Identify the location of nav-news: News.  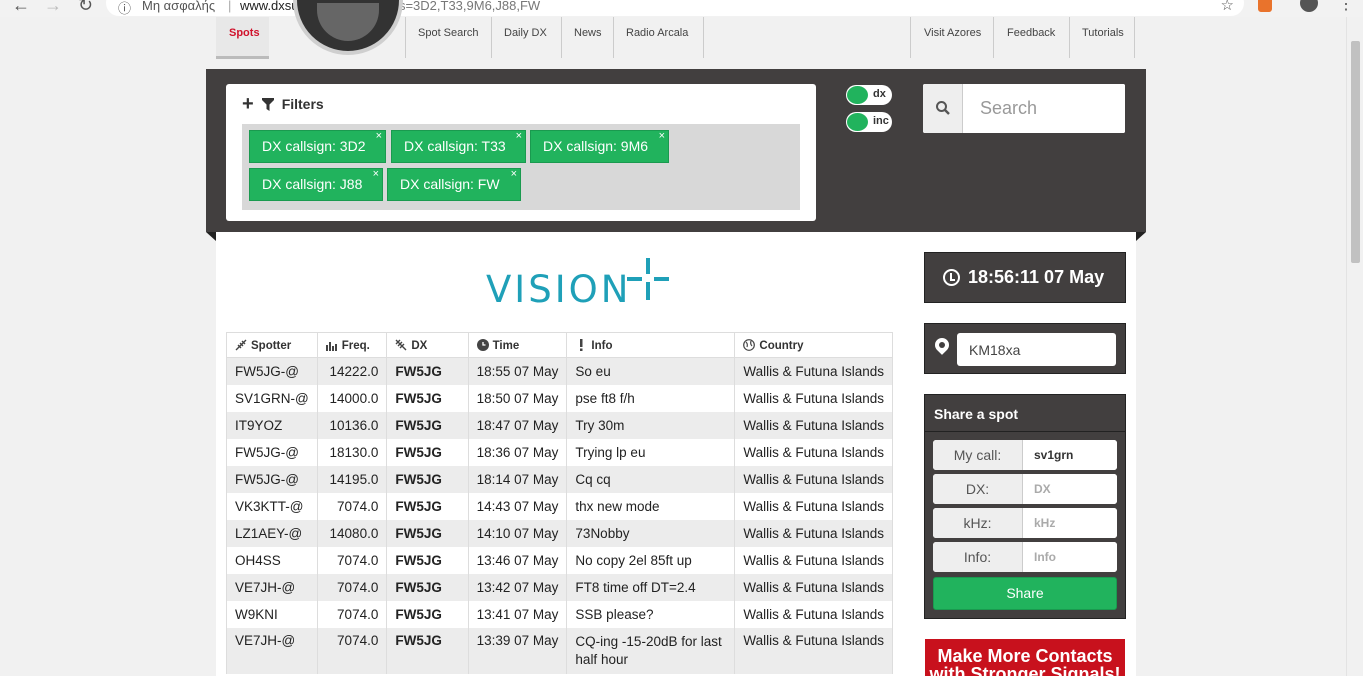
(588, 33).